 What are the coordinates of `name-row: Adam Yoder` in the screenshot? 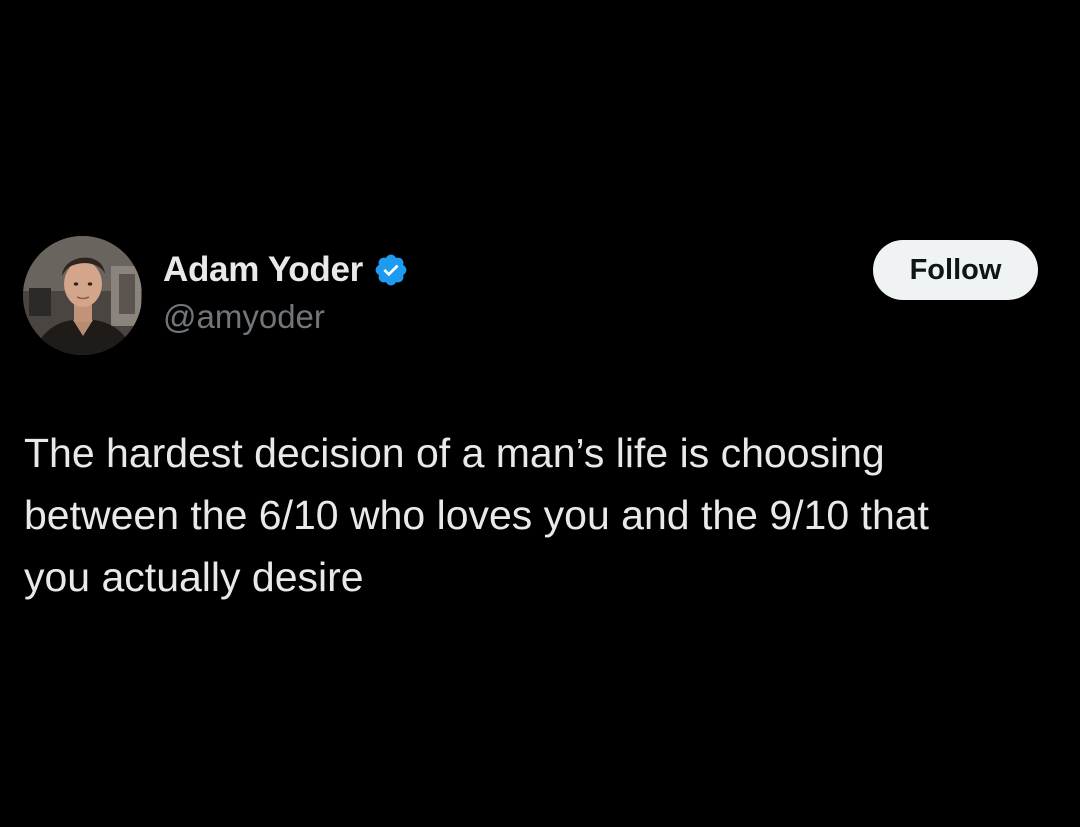 It's located at (286, 270).